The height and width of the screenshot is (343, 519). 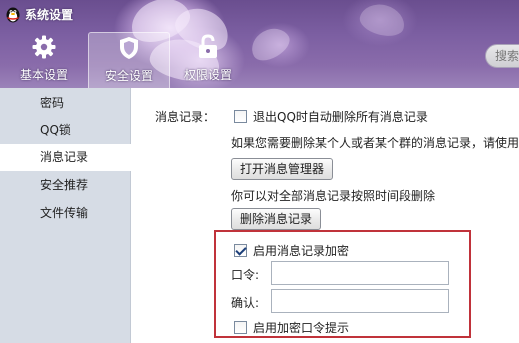 I want to click on sidebar-item-file-transfer: 文件传输, so click(x=65, y=213).